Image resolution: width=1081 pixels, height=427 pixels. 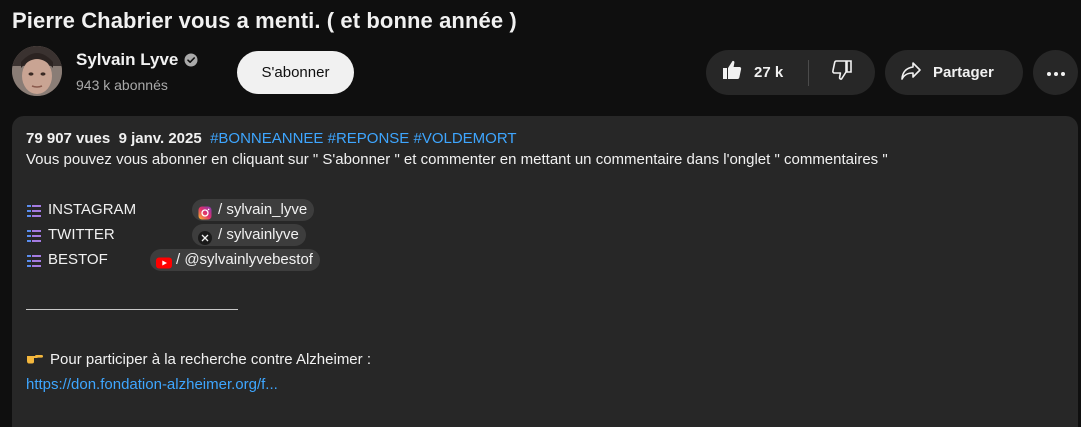 What do you see at coordinates (369, 138) in the screenshot?
I see `hashtag: #REPONSE` at bounding box center [369, 138].